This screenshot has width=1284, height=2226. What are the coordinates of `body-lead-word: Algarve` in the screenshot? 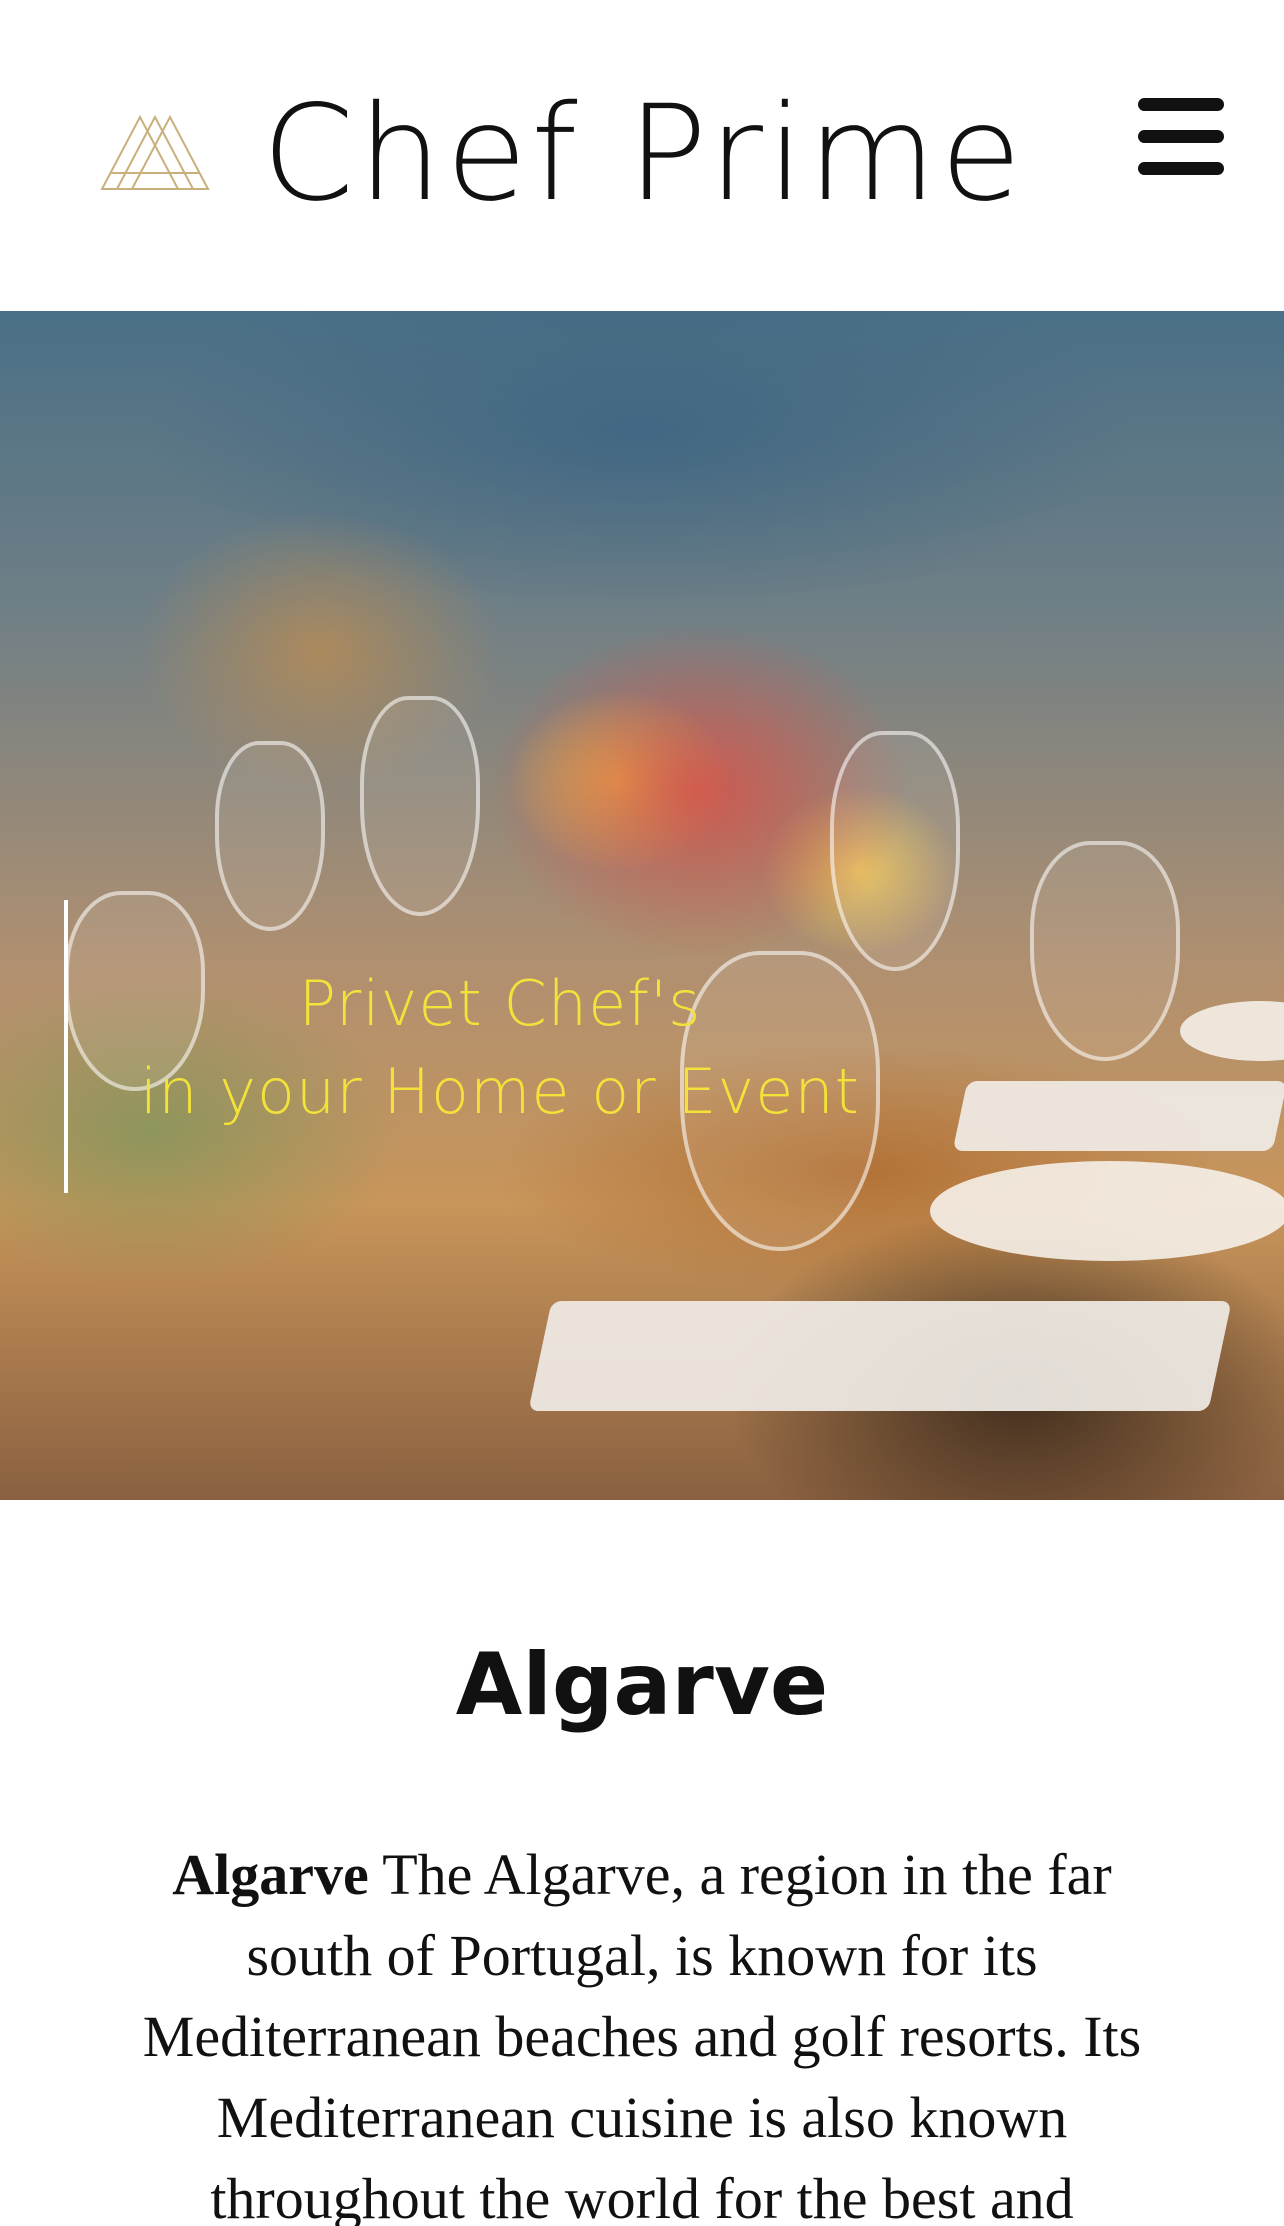 It's located at (270, 1874).